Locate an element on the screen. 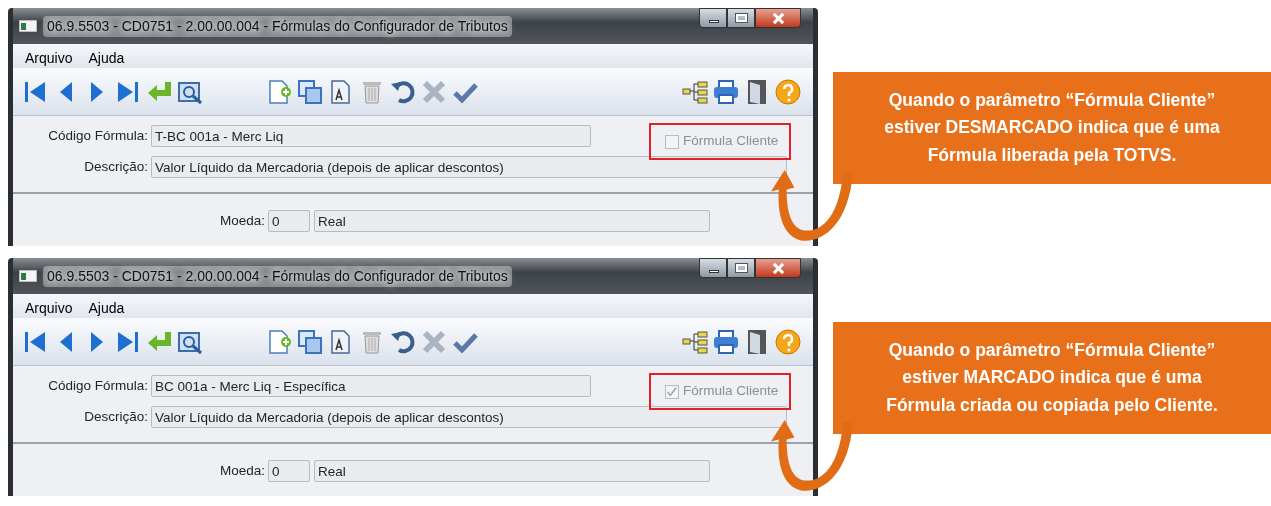 The width and height of the screenshot is (1271, 506). code-field: T-BC 001a - Merc Liq is located at coordinates (371, 136).